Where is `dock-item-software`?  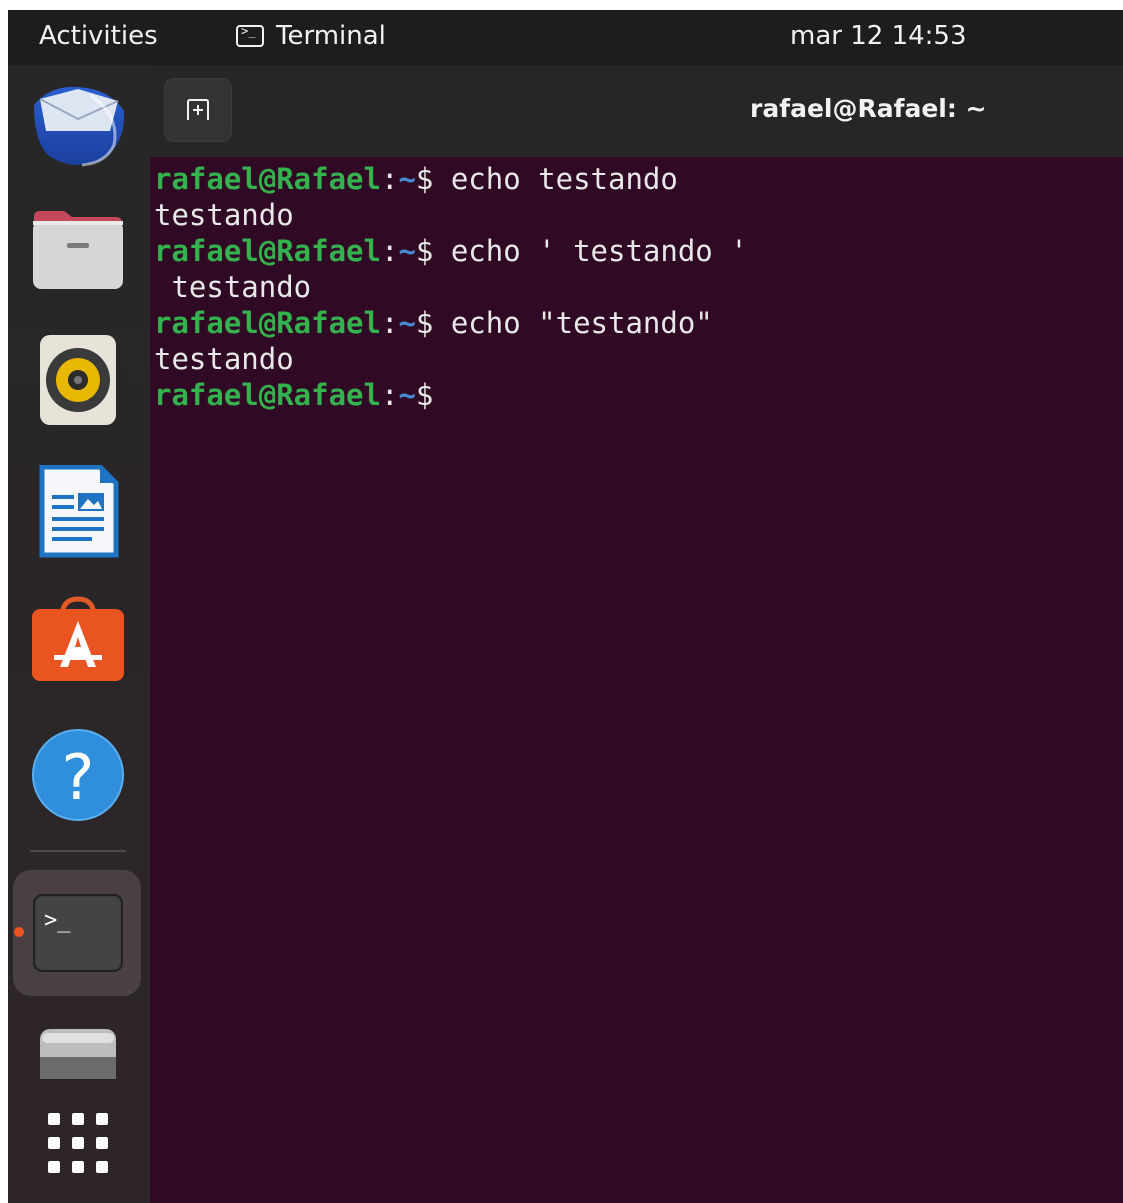 dock-item-software is located at coordinates (78, 643).